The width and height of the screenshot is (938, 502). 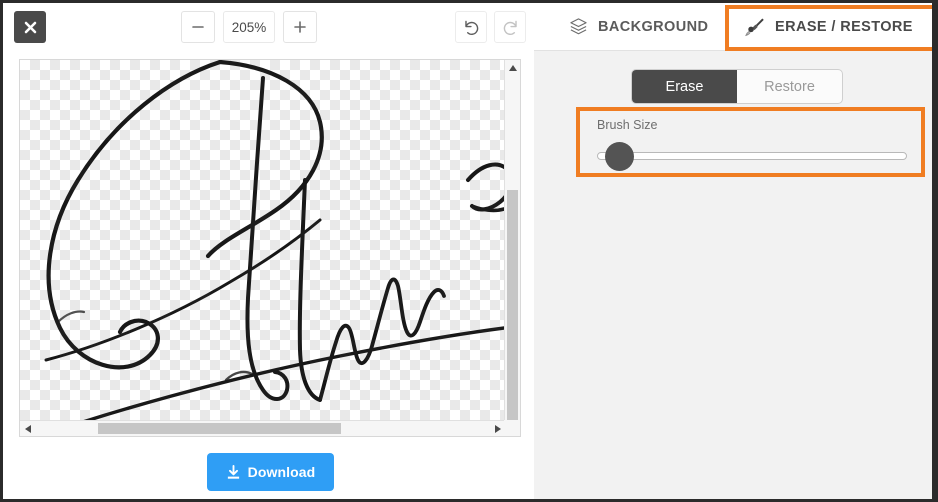 What do you see at coordinates (219, 428) in the screenshot?
I see `horizontal-scroll-thumb` at bounding box center [219, 428].